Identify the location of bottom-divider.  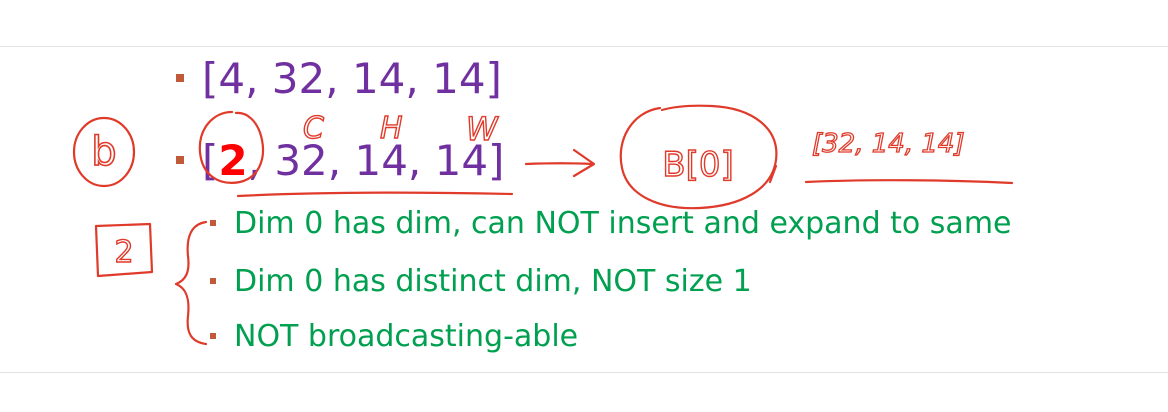
(584, 372).